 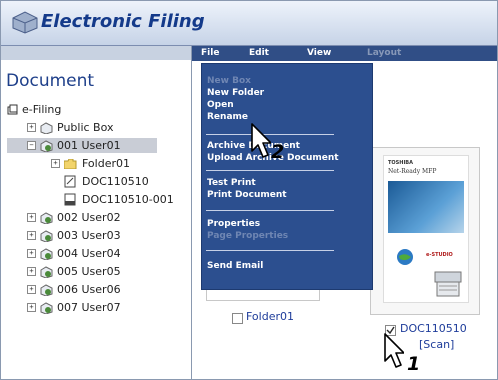 I want to click on menu-item-print-document: Print Document, so click(x=247, y=195).